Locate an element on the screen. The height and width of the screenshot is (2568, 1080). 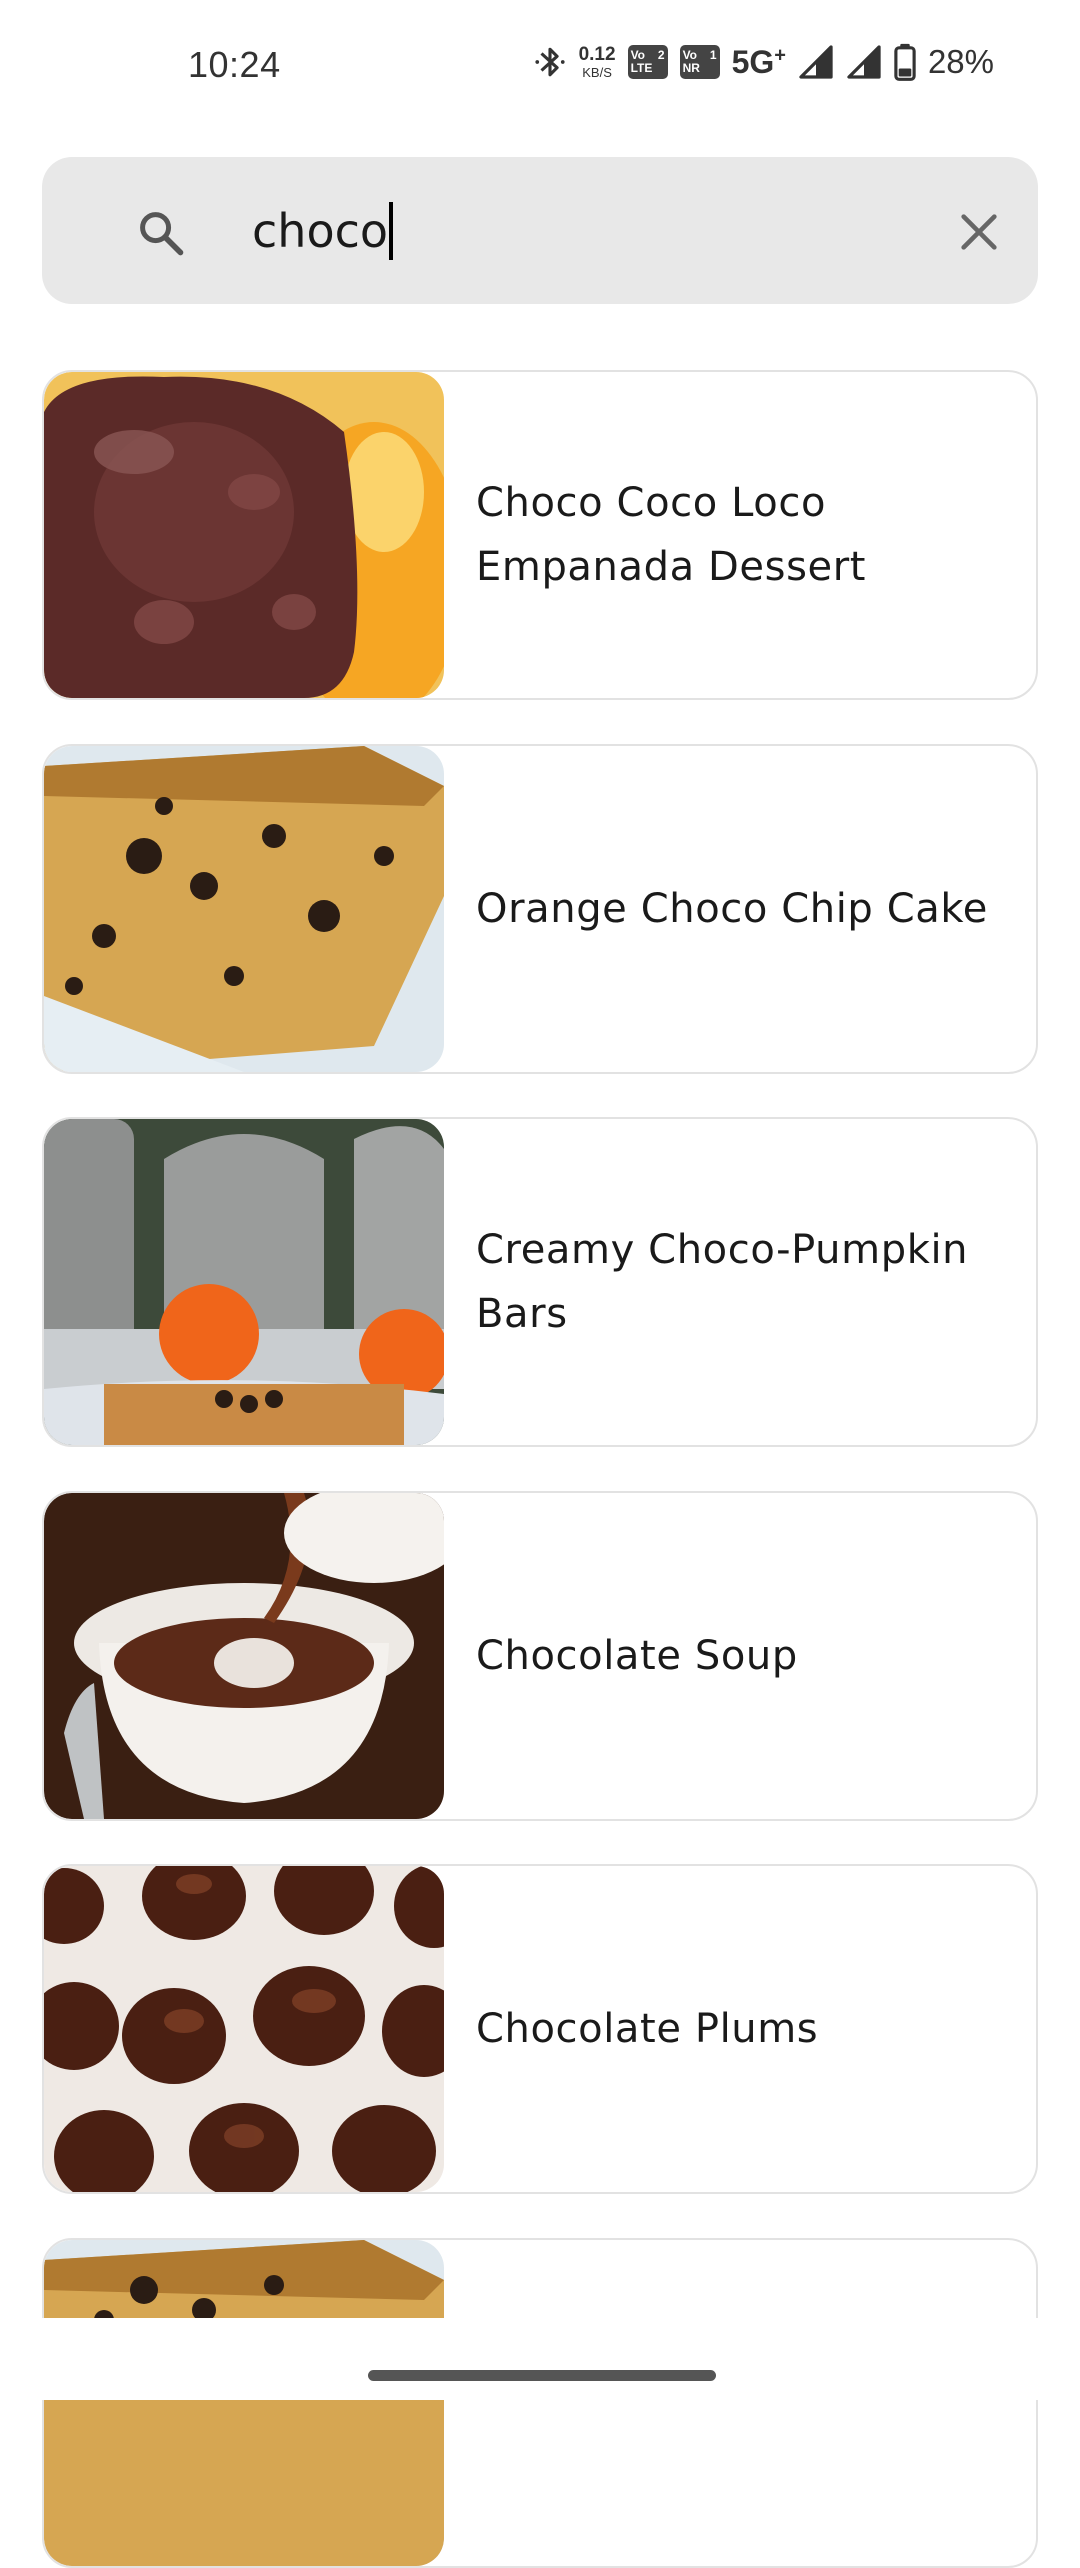
network-speed-value: 0.12 is located at coordinates (597, 54).